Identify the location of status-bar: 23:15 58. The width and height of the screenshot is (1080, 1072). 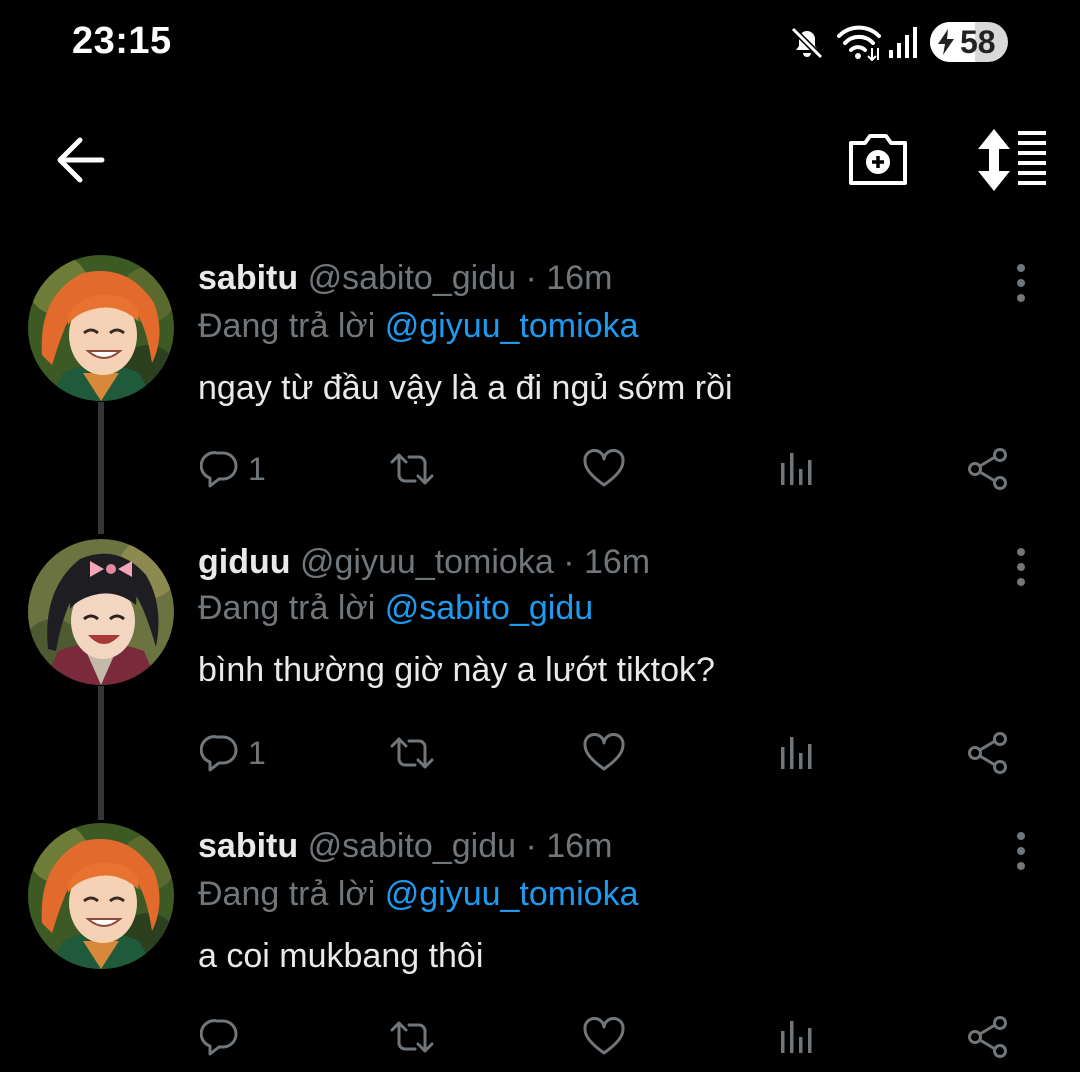
(540, 45).